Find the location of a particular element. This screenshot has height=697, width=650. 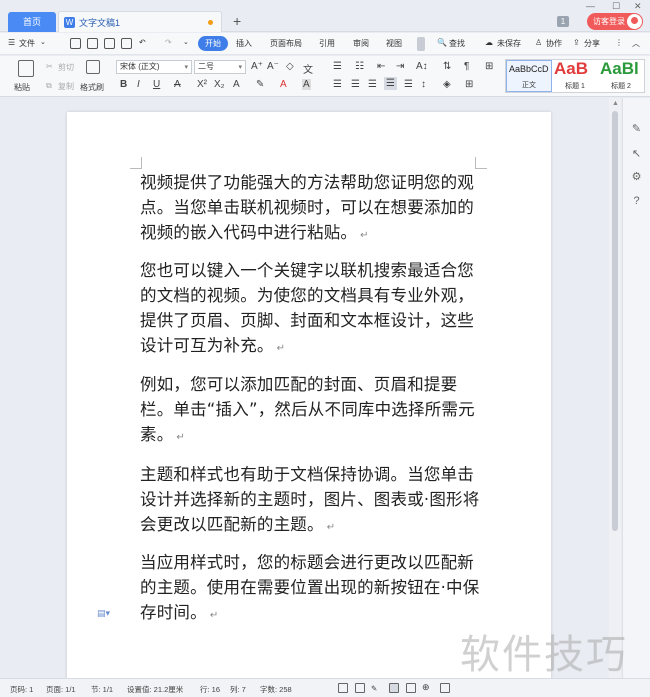

font-name-select: 宋体 (正文) ▾ is located at coordinates (154, 67).